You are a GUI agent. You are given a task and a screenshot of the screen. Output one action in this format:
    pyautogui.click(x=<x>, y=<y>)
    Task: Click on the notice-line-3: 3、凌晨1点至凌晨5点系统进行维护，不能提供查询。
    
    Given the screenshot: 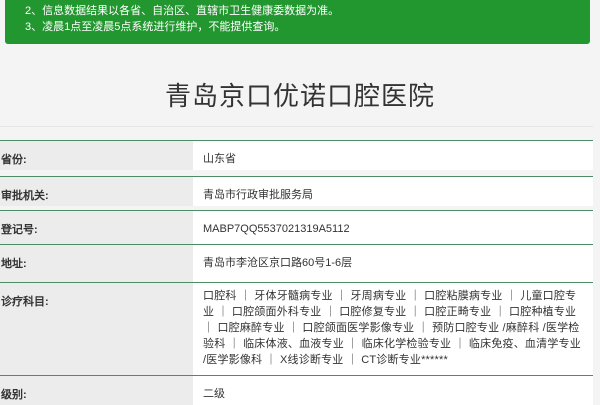 What is the action you would take?
    pyautogui.click(x=155, y=27)
    